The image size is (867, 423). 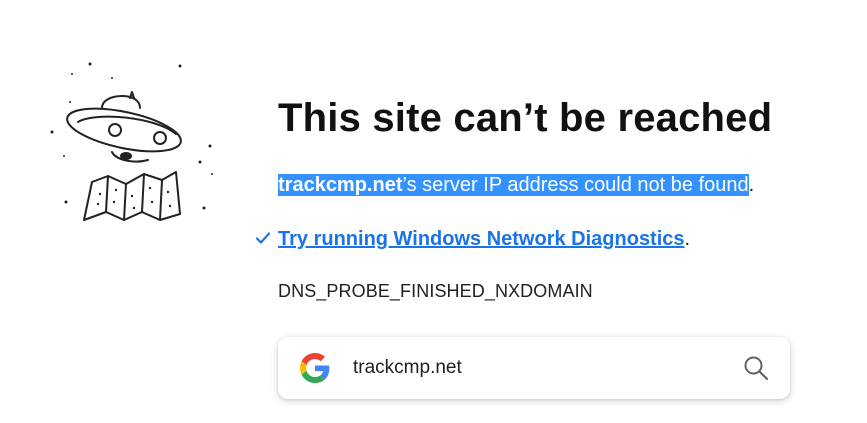 I want to click on google-g-icon, so click(x=315, y=368).